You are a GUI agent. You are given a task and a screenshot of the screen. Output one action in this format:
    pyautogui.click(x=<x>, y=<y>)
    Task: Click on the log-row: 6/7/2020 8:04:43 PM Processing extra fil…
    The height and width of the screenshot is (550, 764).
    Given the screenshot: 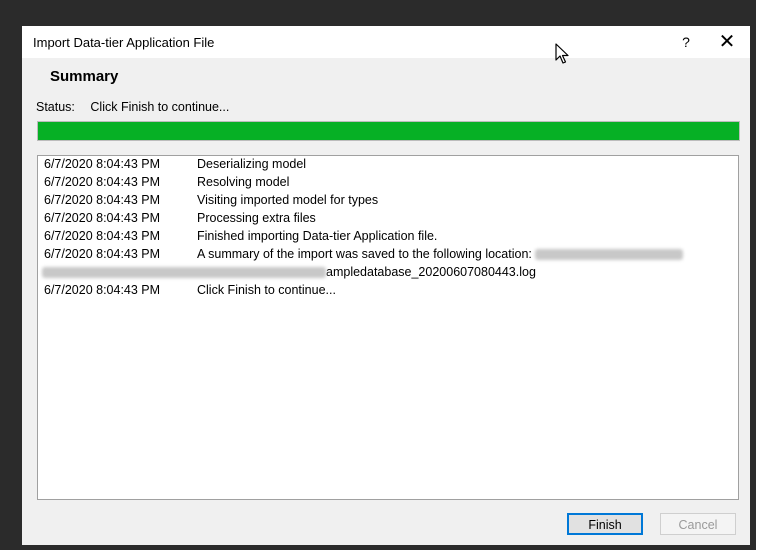 What is the action you would take?
    pyautogui.click(x=388, y=219)
    